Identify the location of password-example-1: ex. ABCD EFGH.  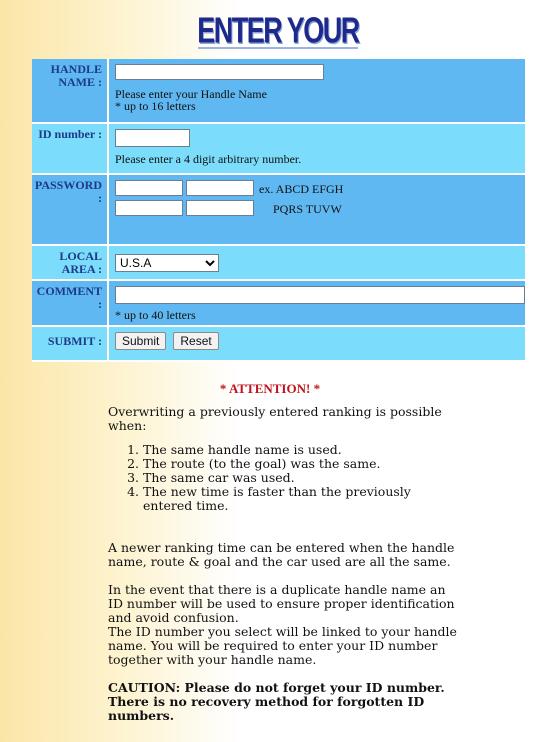
(301, 189).